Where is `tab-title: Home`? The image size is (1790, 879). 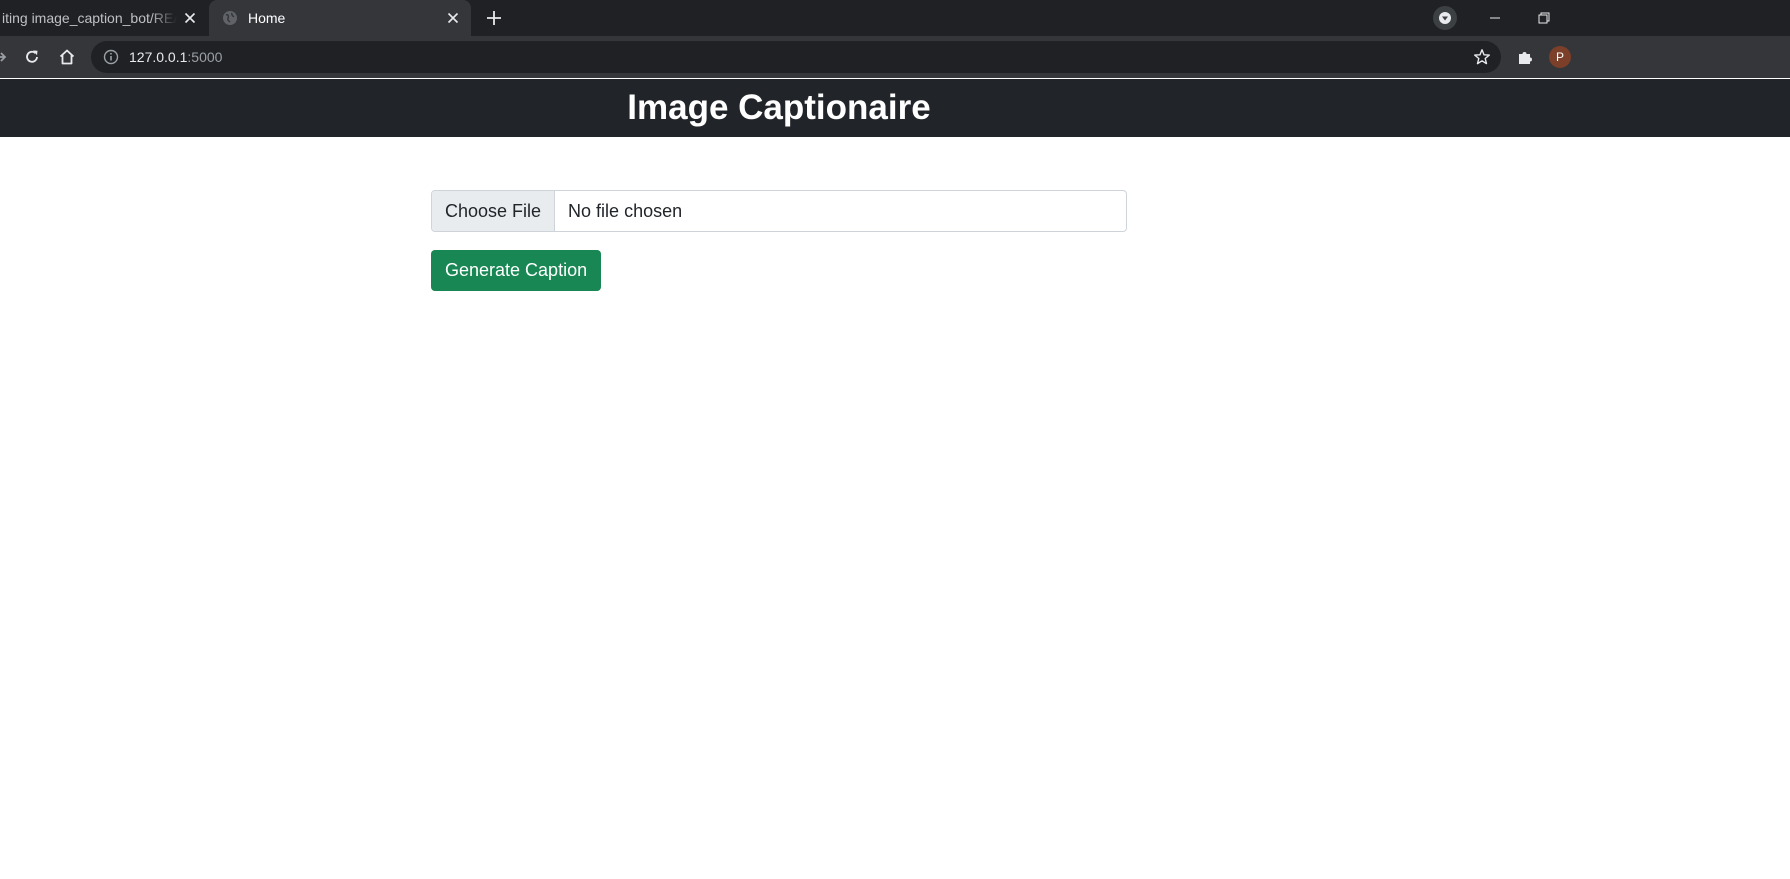 tab-title: Home is located at coordinates (267, 18).